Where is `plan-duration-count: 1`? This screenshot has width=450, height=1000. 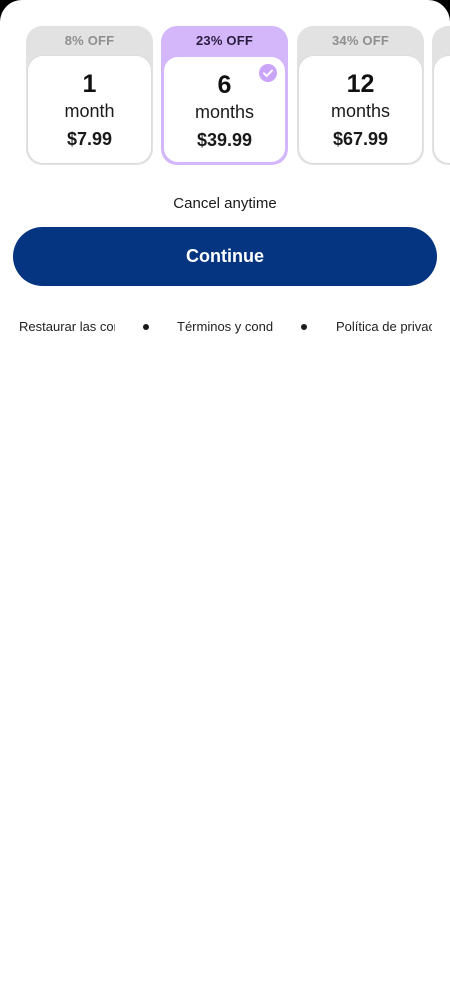 plan-duration-count: 1 is located at coordinates (89, 84).